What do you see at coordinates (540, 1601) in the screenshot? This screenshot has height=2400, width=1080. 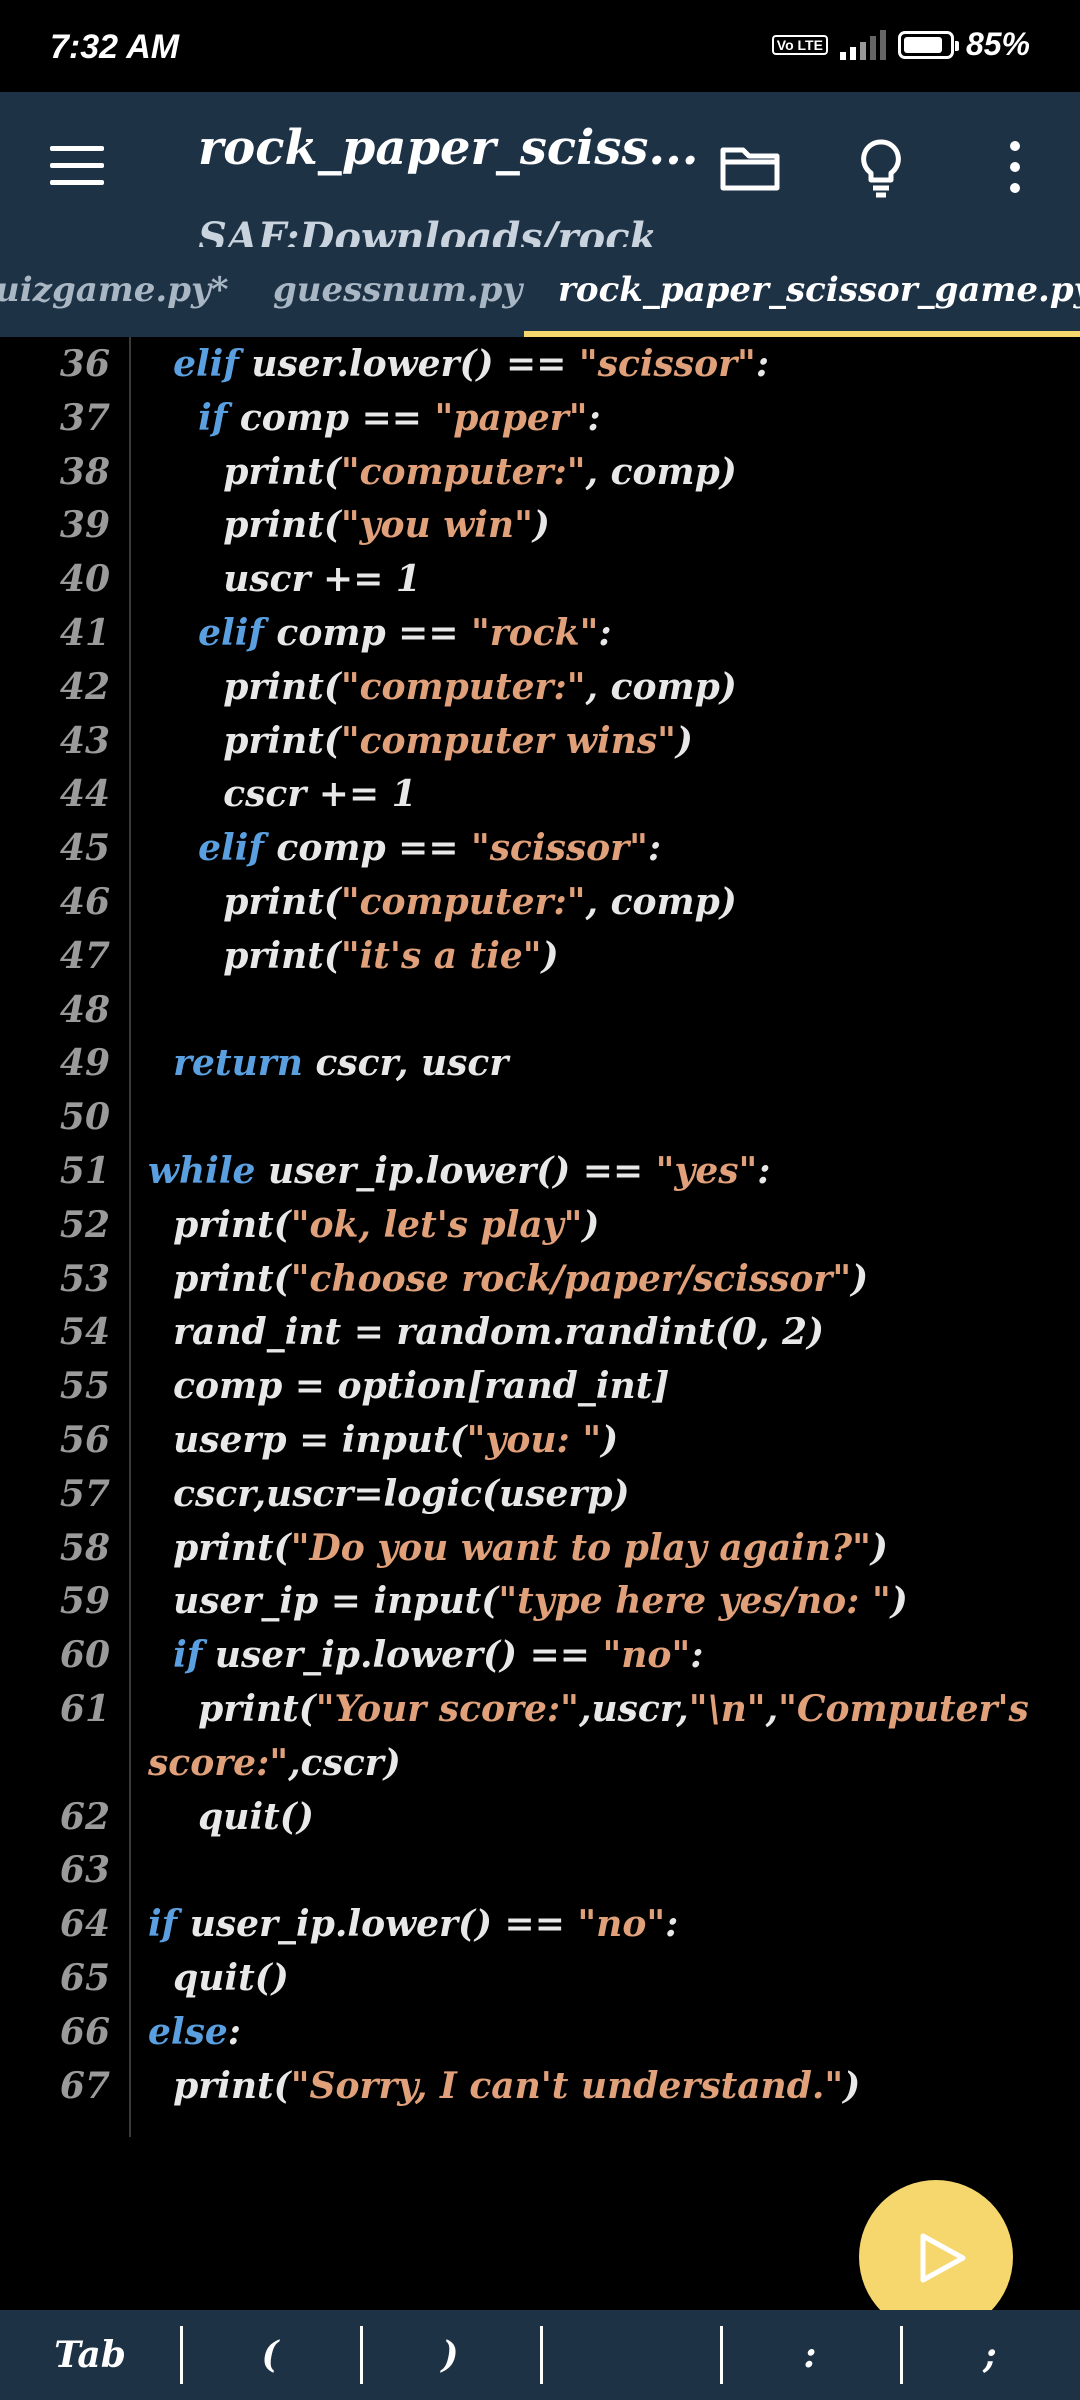 I see `code-line: 59 user_ip = input("type here yes/no: ")` at bounding box center [540, 1601].